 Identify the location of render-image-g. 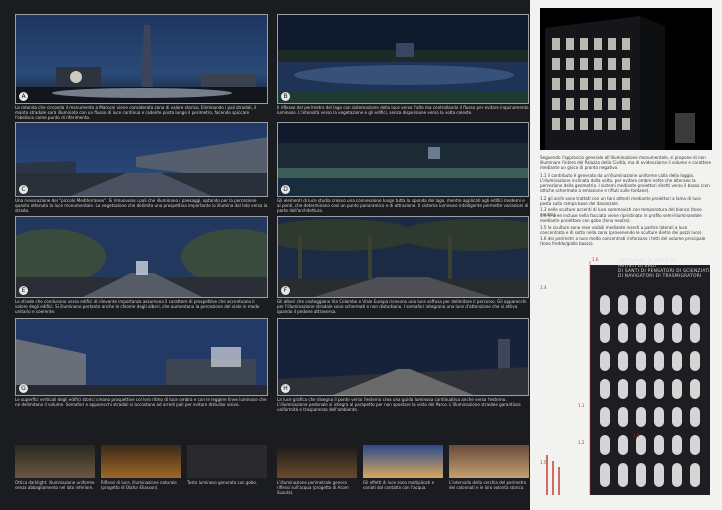
(141, 357).